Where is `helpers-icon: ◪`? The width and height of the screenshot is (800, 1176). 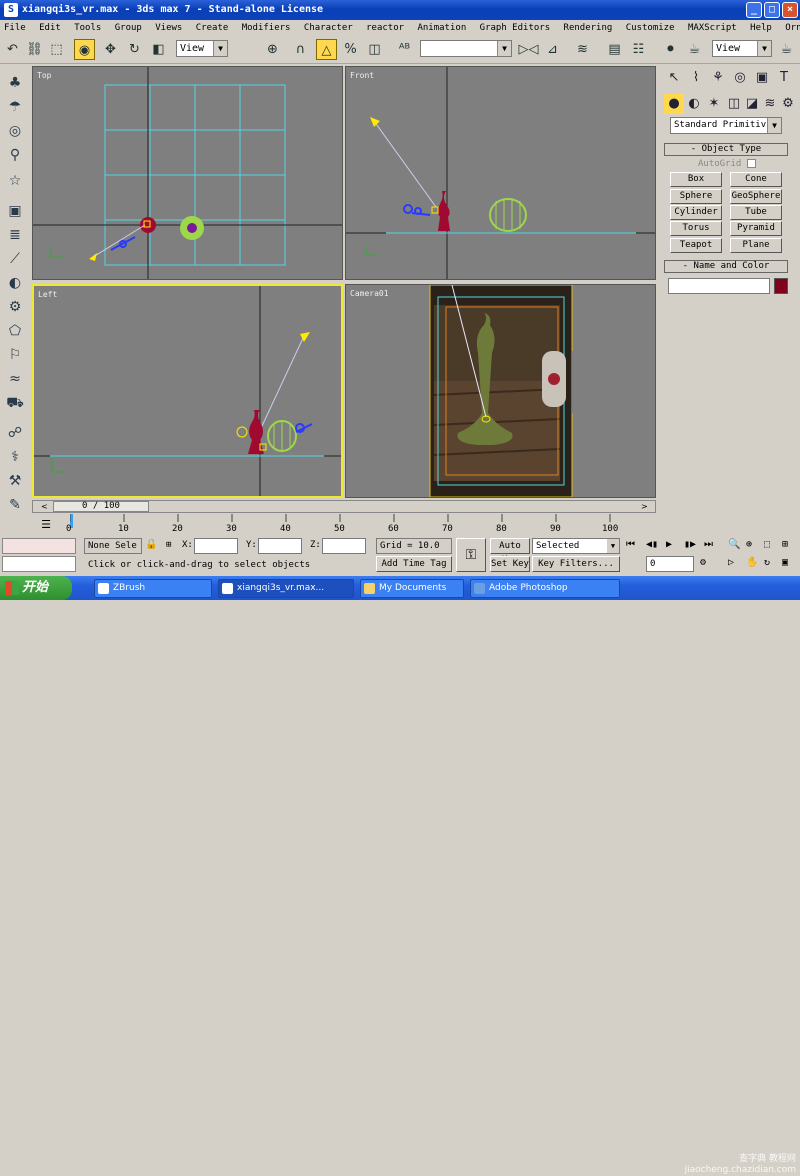
helpers-icon: ◪ is located at coordinates (752, 104).